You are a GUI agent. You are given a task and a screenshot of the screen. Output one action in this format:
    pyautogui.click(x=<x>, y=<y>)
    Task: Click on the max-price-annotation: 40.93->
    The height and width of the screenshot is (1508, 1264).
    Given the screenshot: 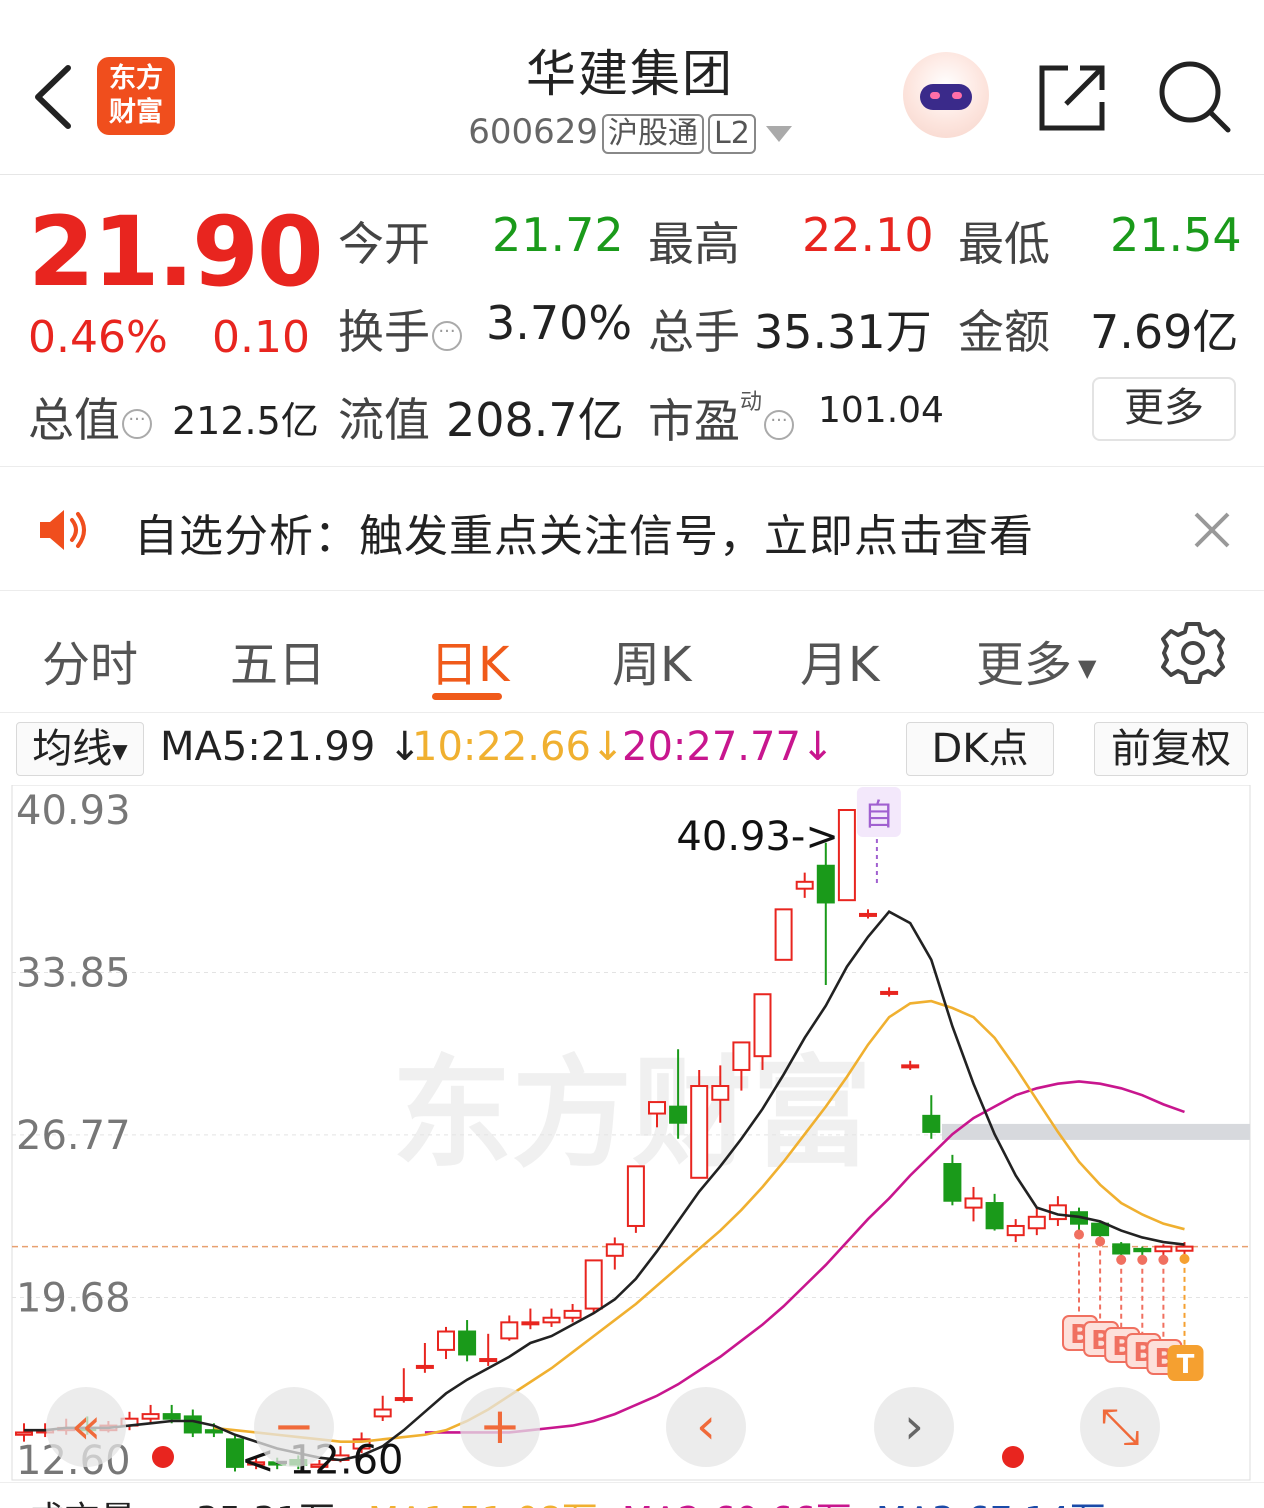 What is the action you would take?
    pyautogui.click(x=757, y=837)
    